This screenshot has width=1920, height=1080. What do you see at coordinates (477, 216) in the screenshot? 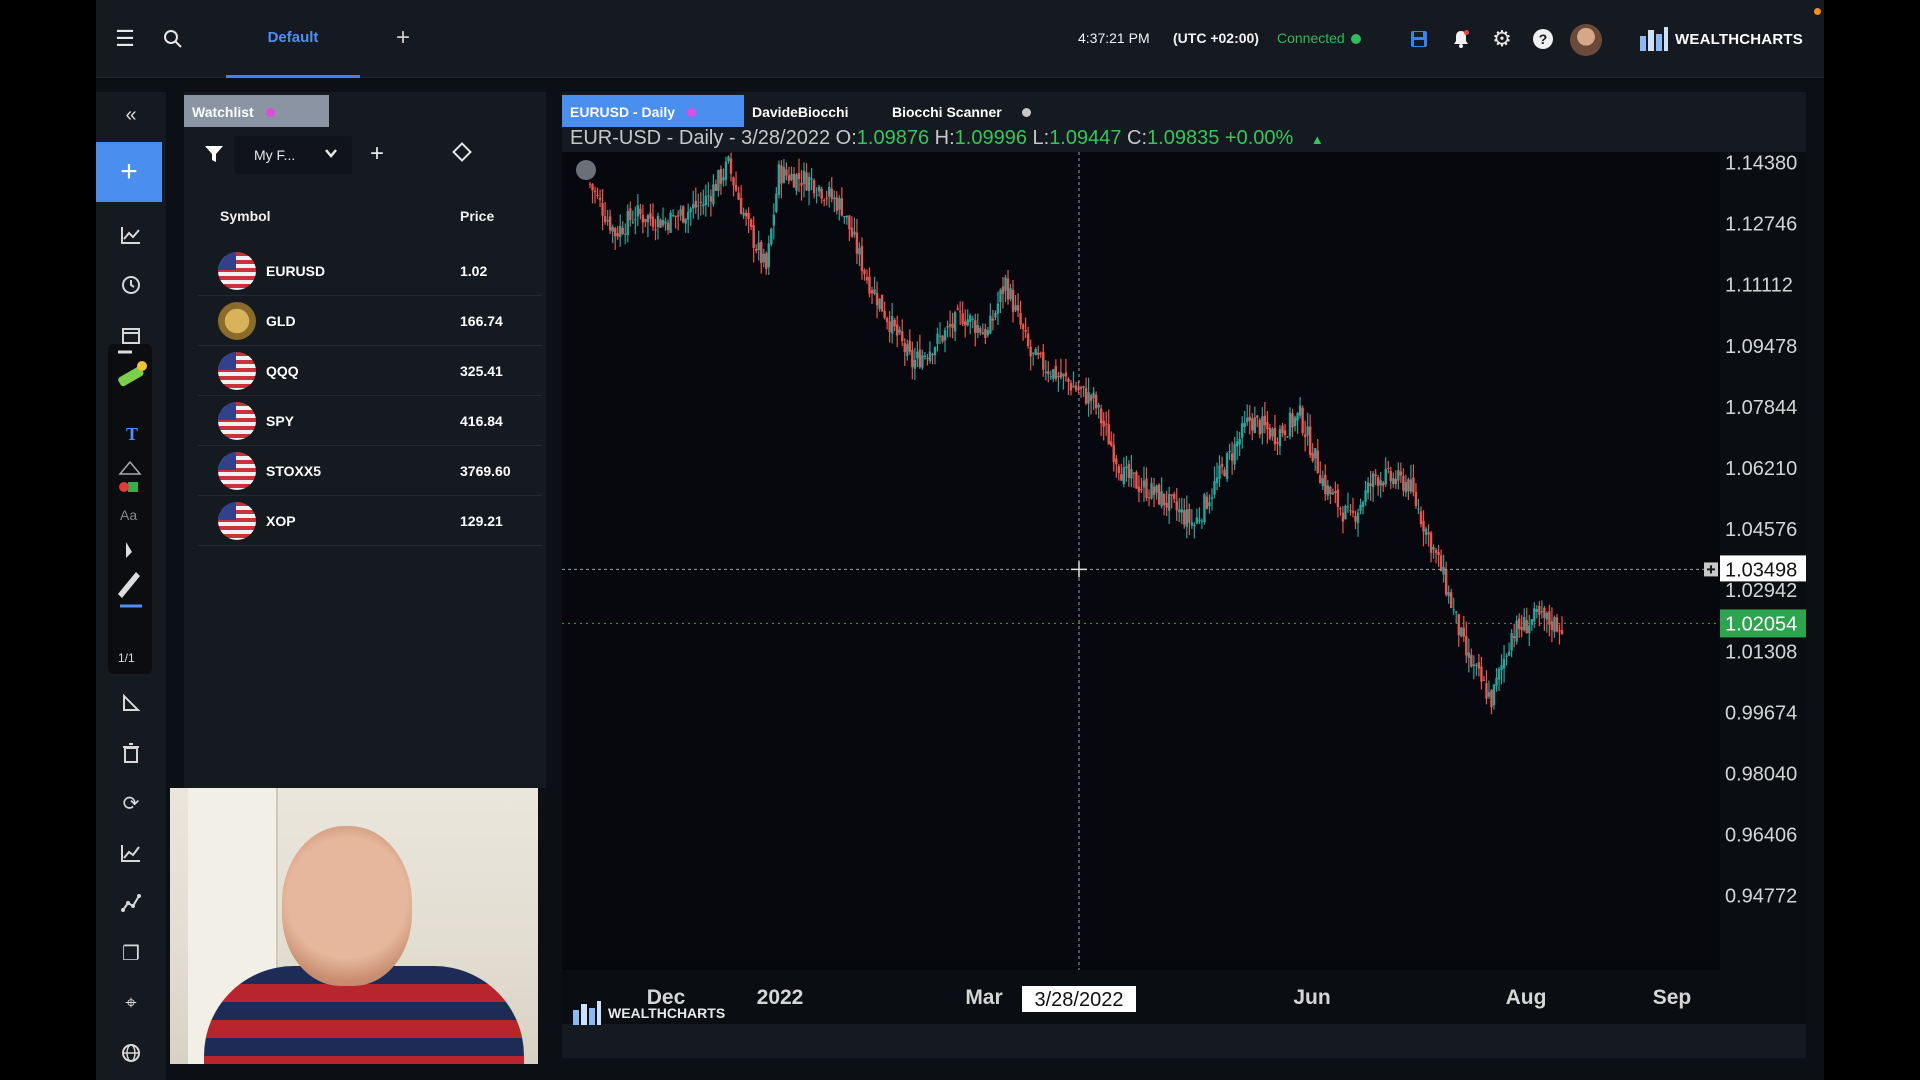
I see `column-header-price: Price` at bounding box center [477, 216].